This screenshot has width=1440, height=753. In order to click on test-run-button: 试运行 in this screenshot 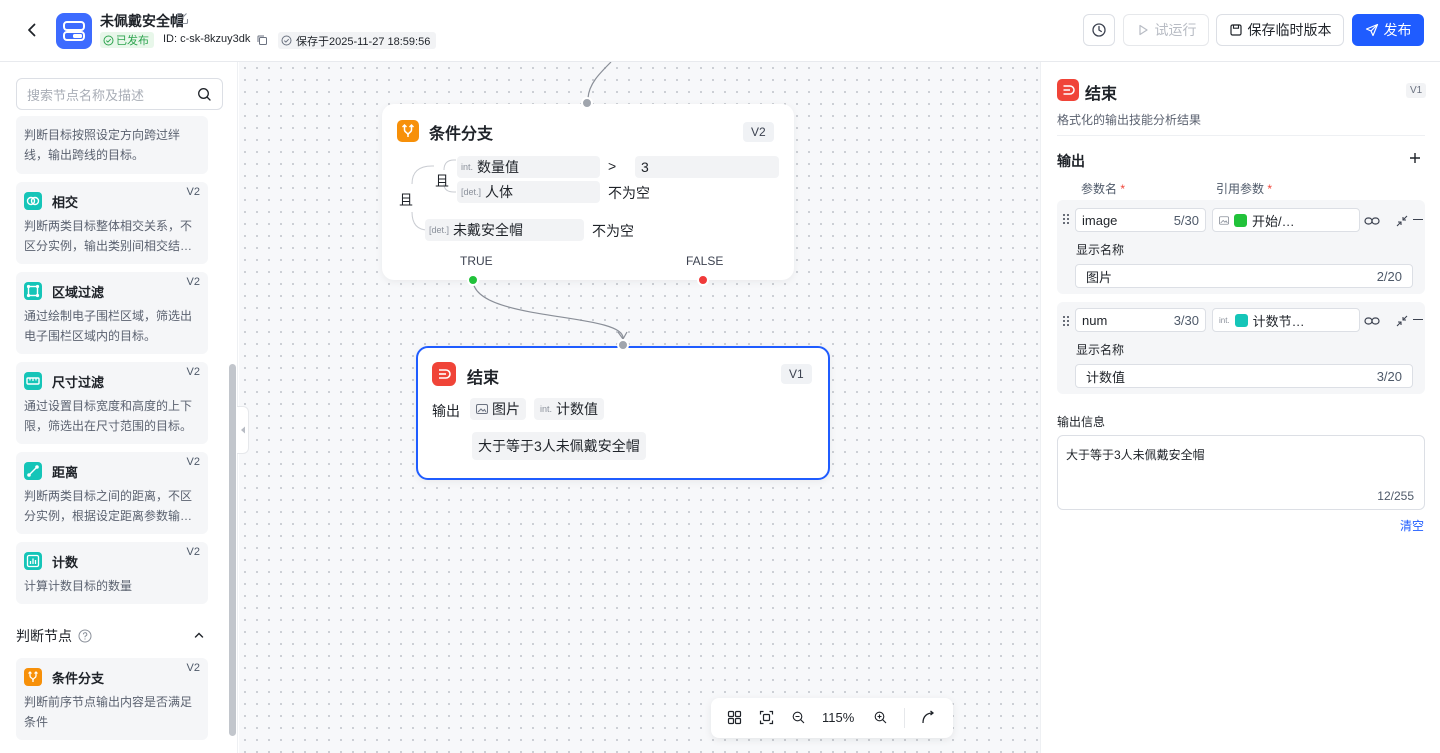, I will do `click(1166, 30)`.